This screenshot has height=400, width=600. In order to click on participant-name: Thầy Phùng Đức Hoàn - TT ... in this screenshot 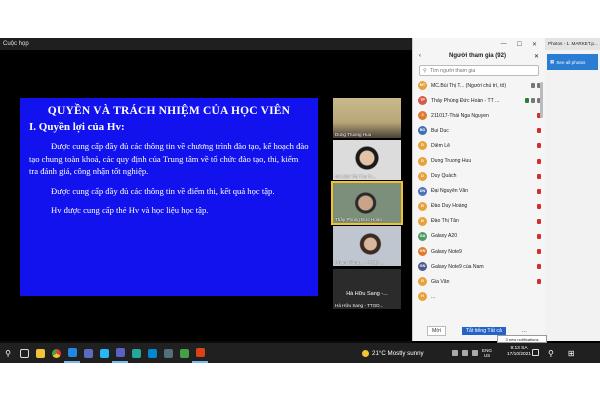, I will do `click(465, 100)`.